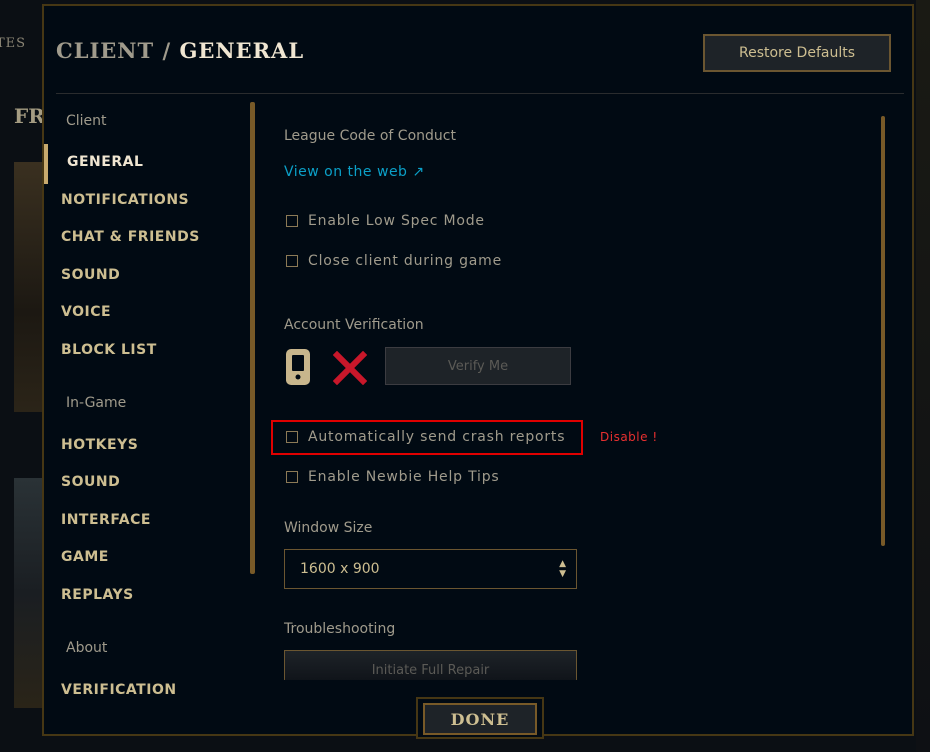  I want to click on window-size-value: 1600 x 900, so click(340, 569).